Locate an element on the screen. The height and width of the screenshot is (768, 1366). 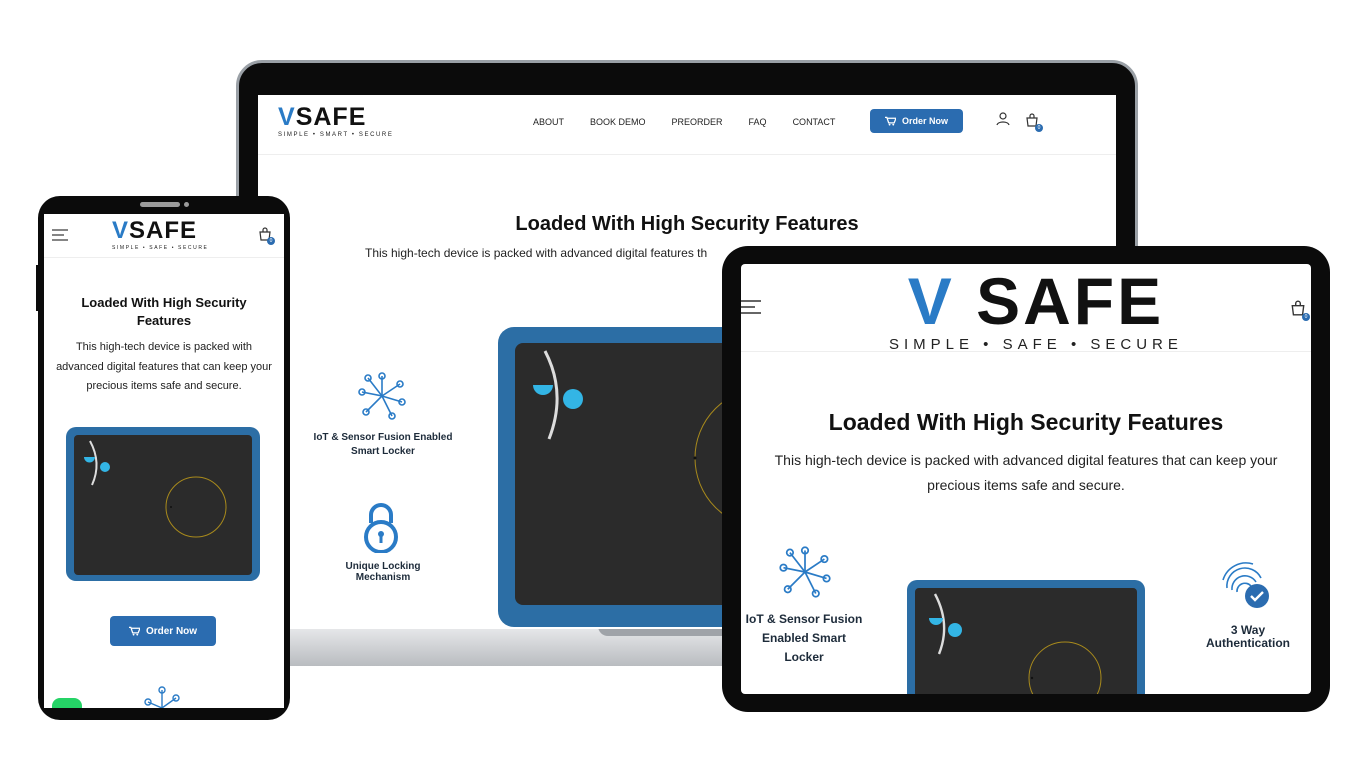
logo-tagline: SIMPLE • SMART • SECURE is located at coordinates (336, 135).